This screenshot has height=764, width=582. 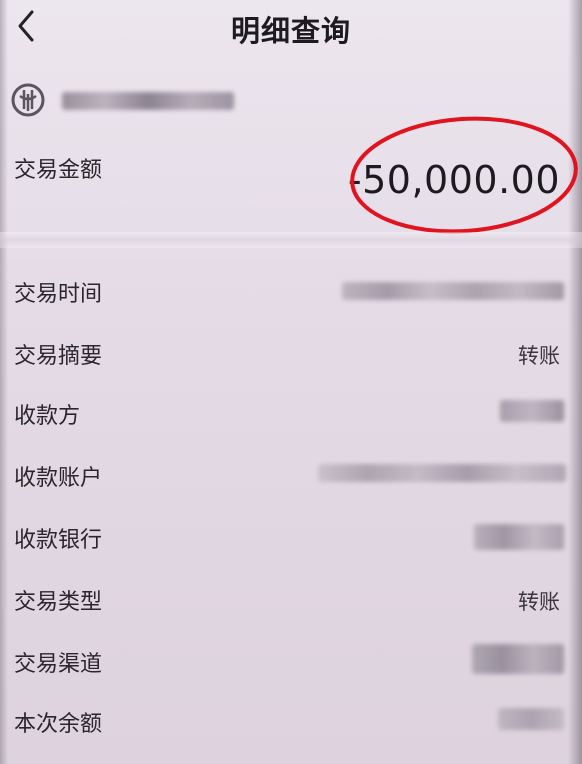 I want to click on abc-bank-logo-icon, so click(x=28, y=100).